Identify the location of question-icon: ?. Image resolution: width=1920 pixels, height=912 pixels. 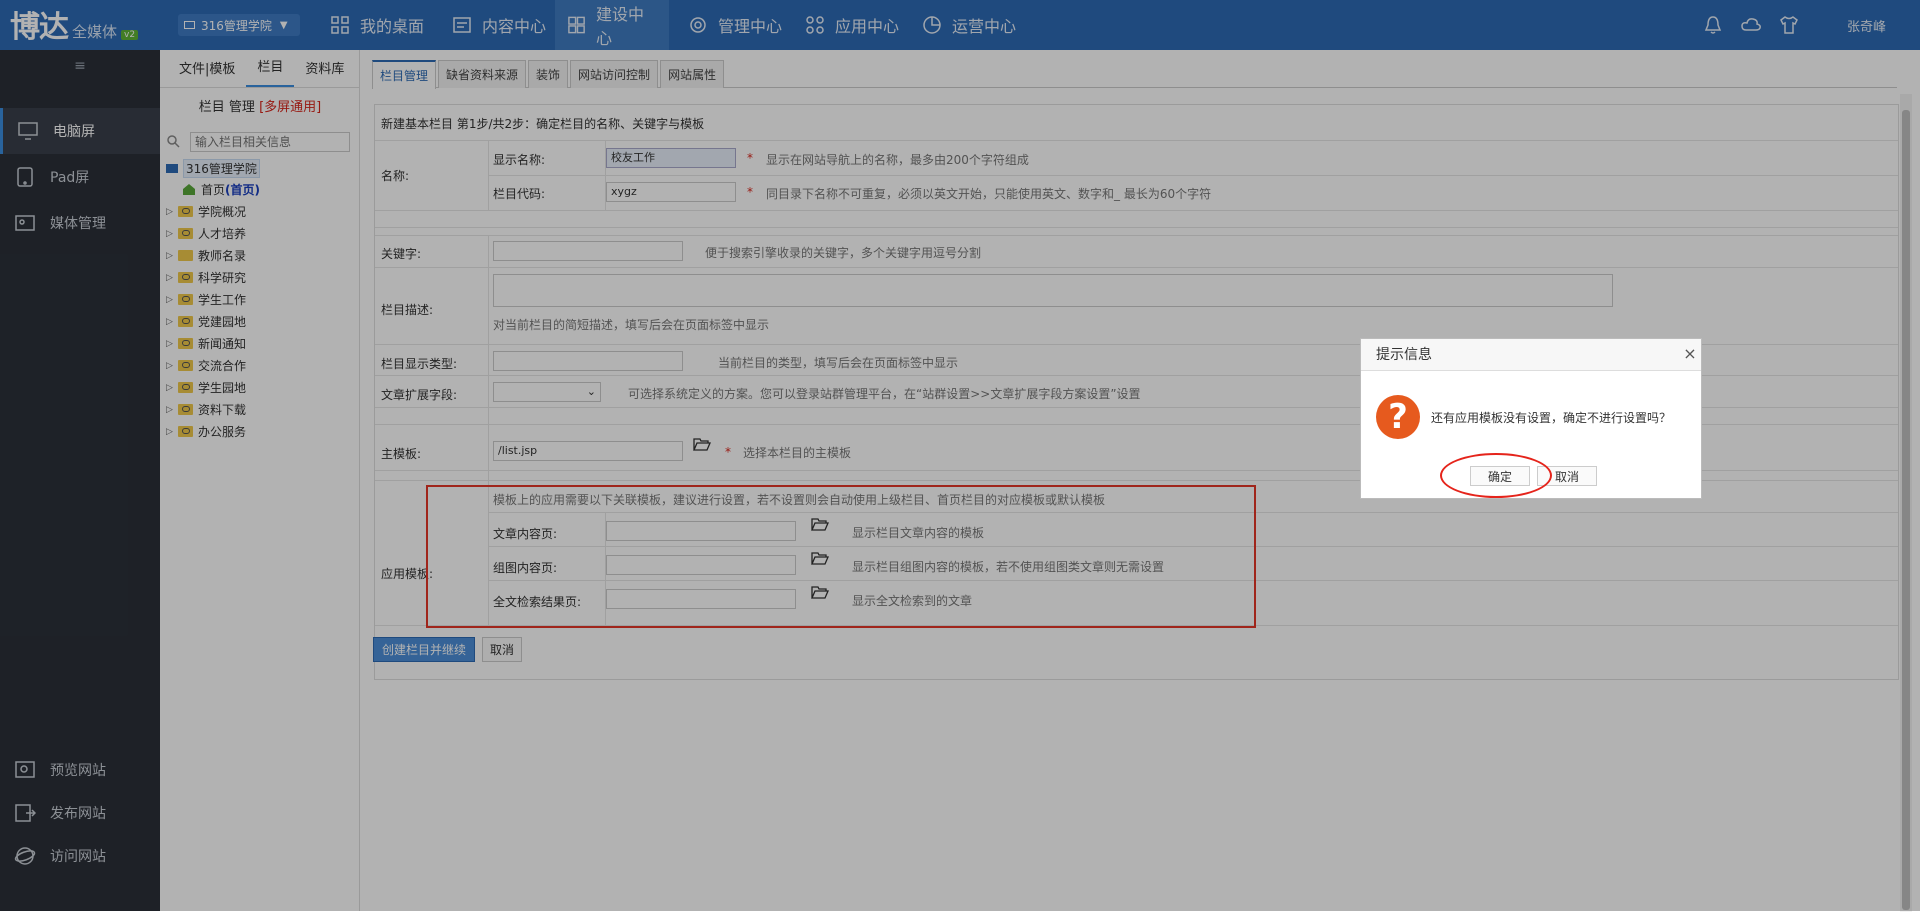
(1398, 417).